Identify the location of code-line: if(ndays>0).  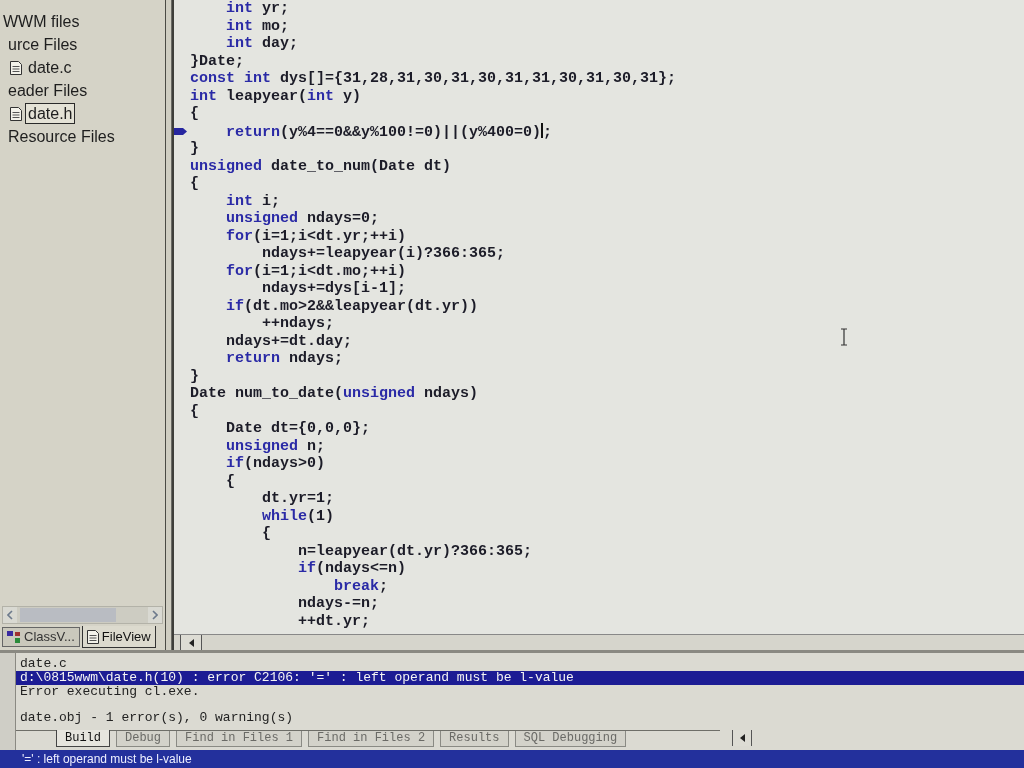
(276, 464).